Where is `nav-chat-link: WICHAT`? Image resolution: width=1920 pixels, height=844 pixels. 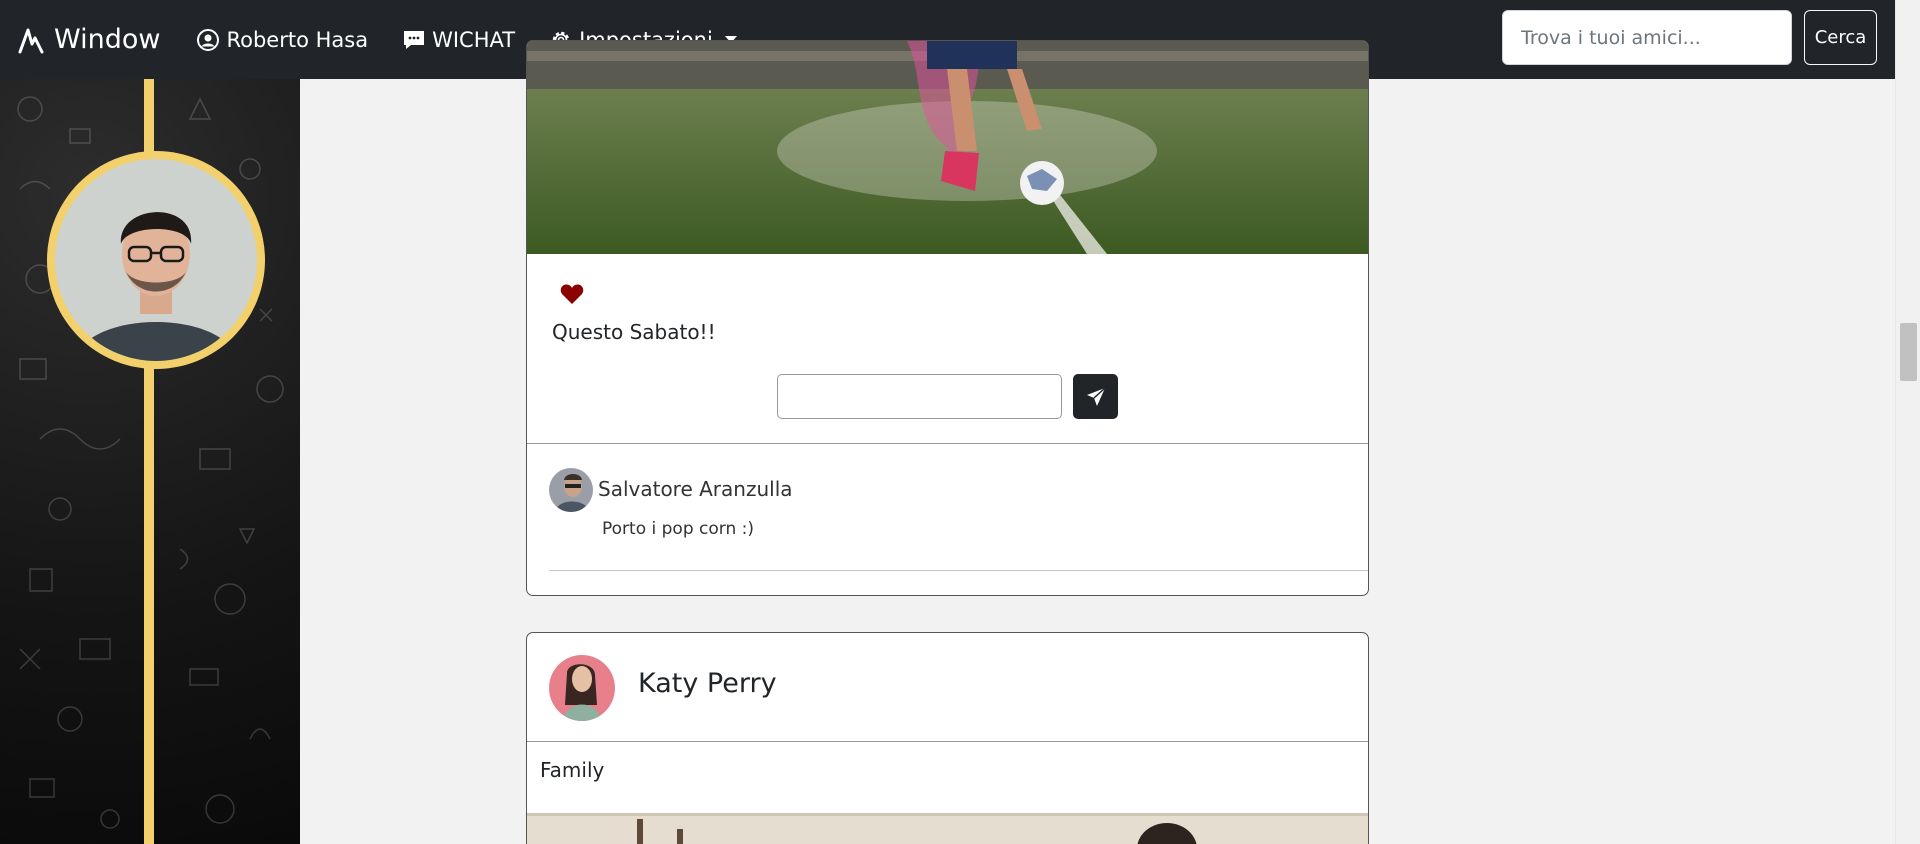 nav-chat-link: WICHAT is located at coordinates (458, 40).